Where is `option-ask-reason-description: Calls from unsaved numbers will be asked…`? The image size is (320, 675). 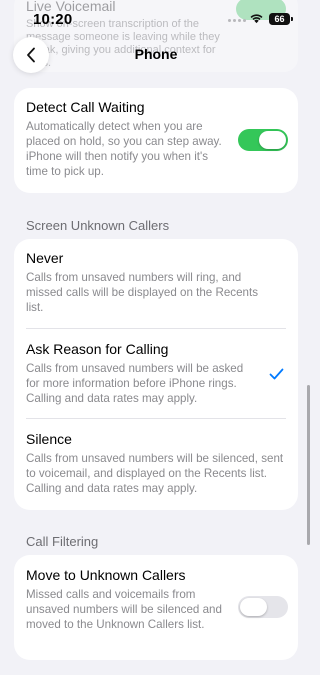 option-ask-reason-description: Calls from unsaved numbers will be asked… is located at coordinates (135, 383).